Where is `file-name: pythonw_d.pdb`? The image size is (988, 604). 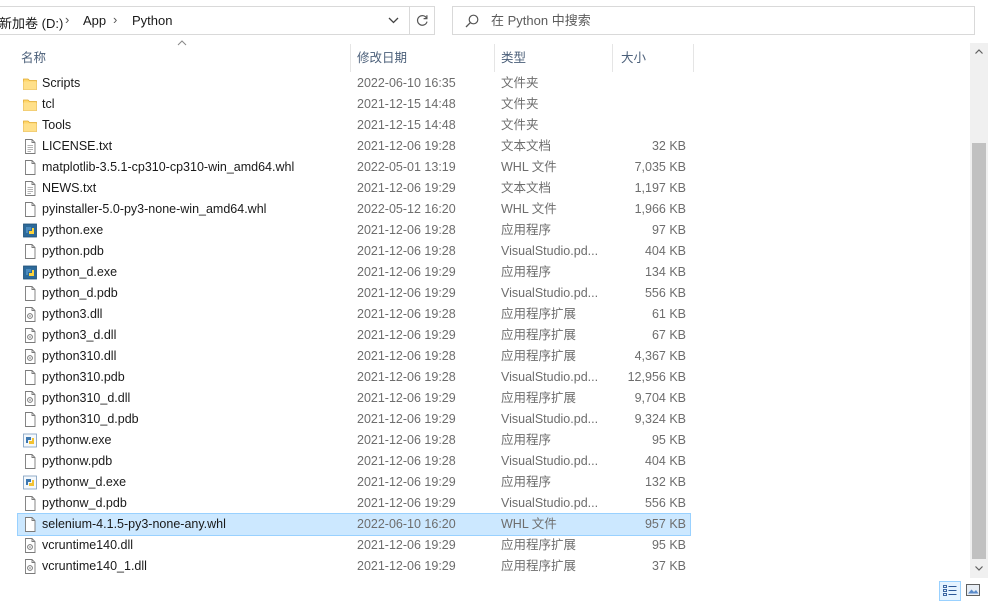 file-name: pythonw_d.pdb is located at coordinates (84, 503).